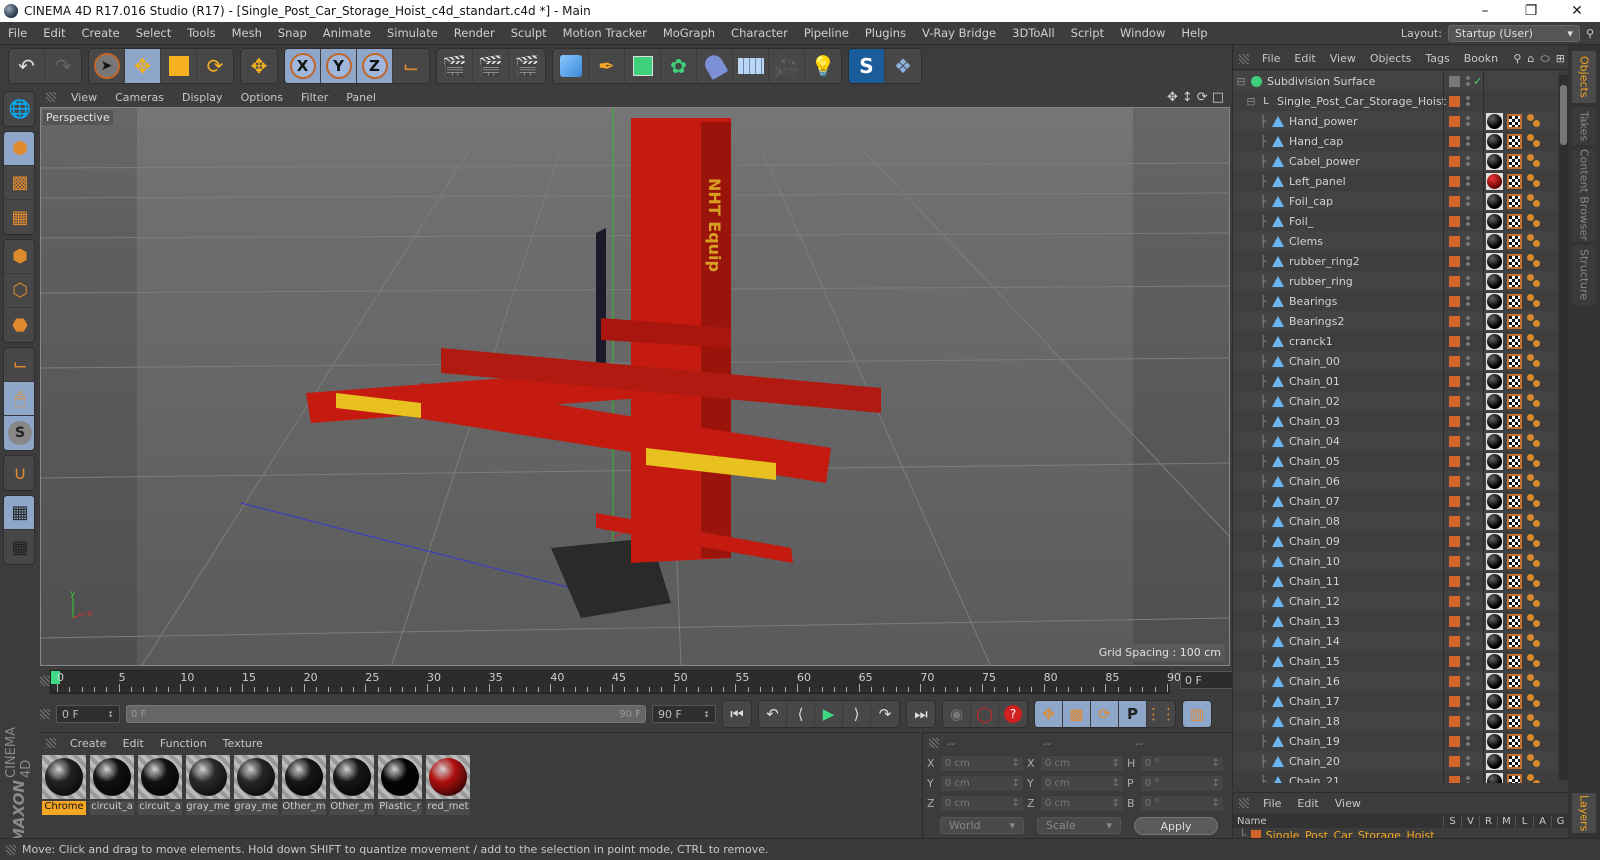 Image resolution: width=1600 pixels, height=860 pixels. What do you see at coordinates (1348, 803) in the screenshot?
I see `layer-menu-view: View` at bounding box center [1348, 803].